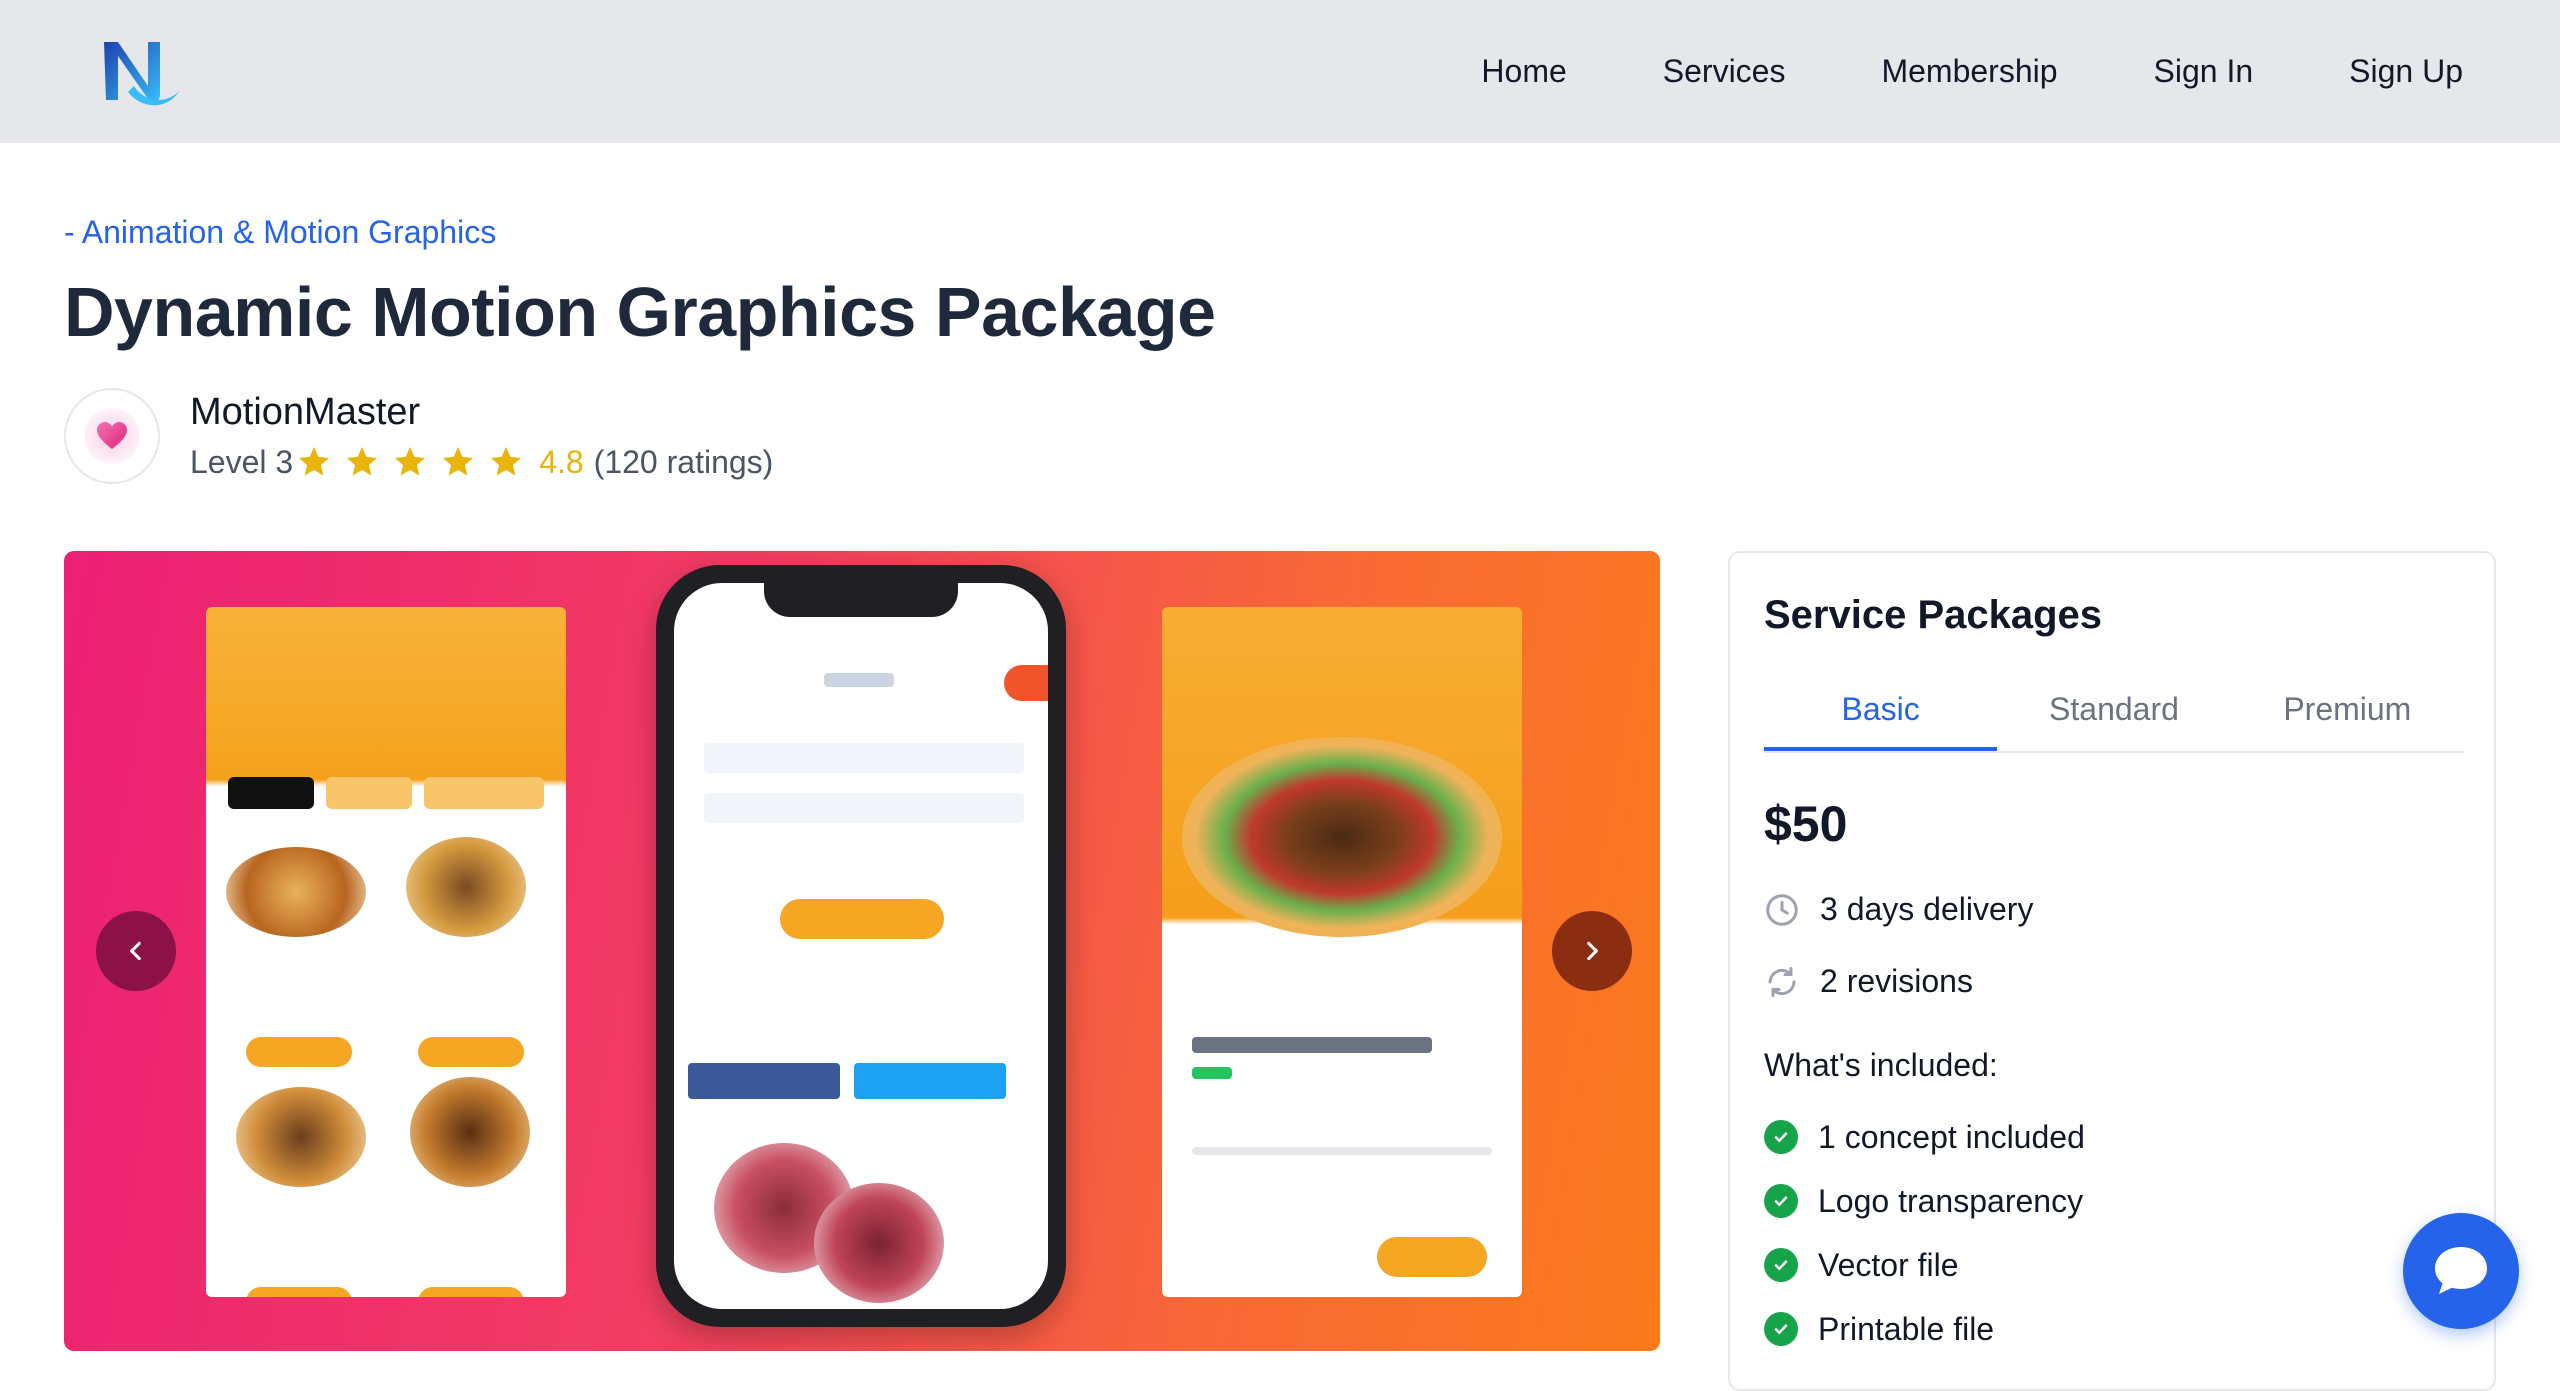 The width and height of the screenshot is (2560, 1391). I want to click on avatar, so click(112, 436).